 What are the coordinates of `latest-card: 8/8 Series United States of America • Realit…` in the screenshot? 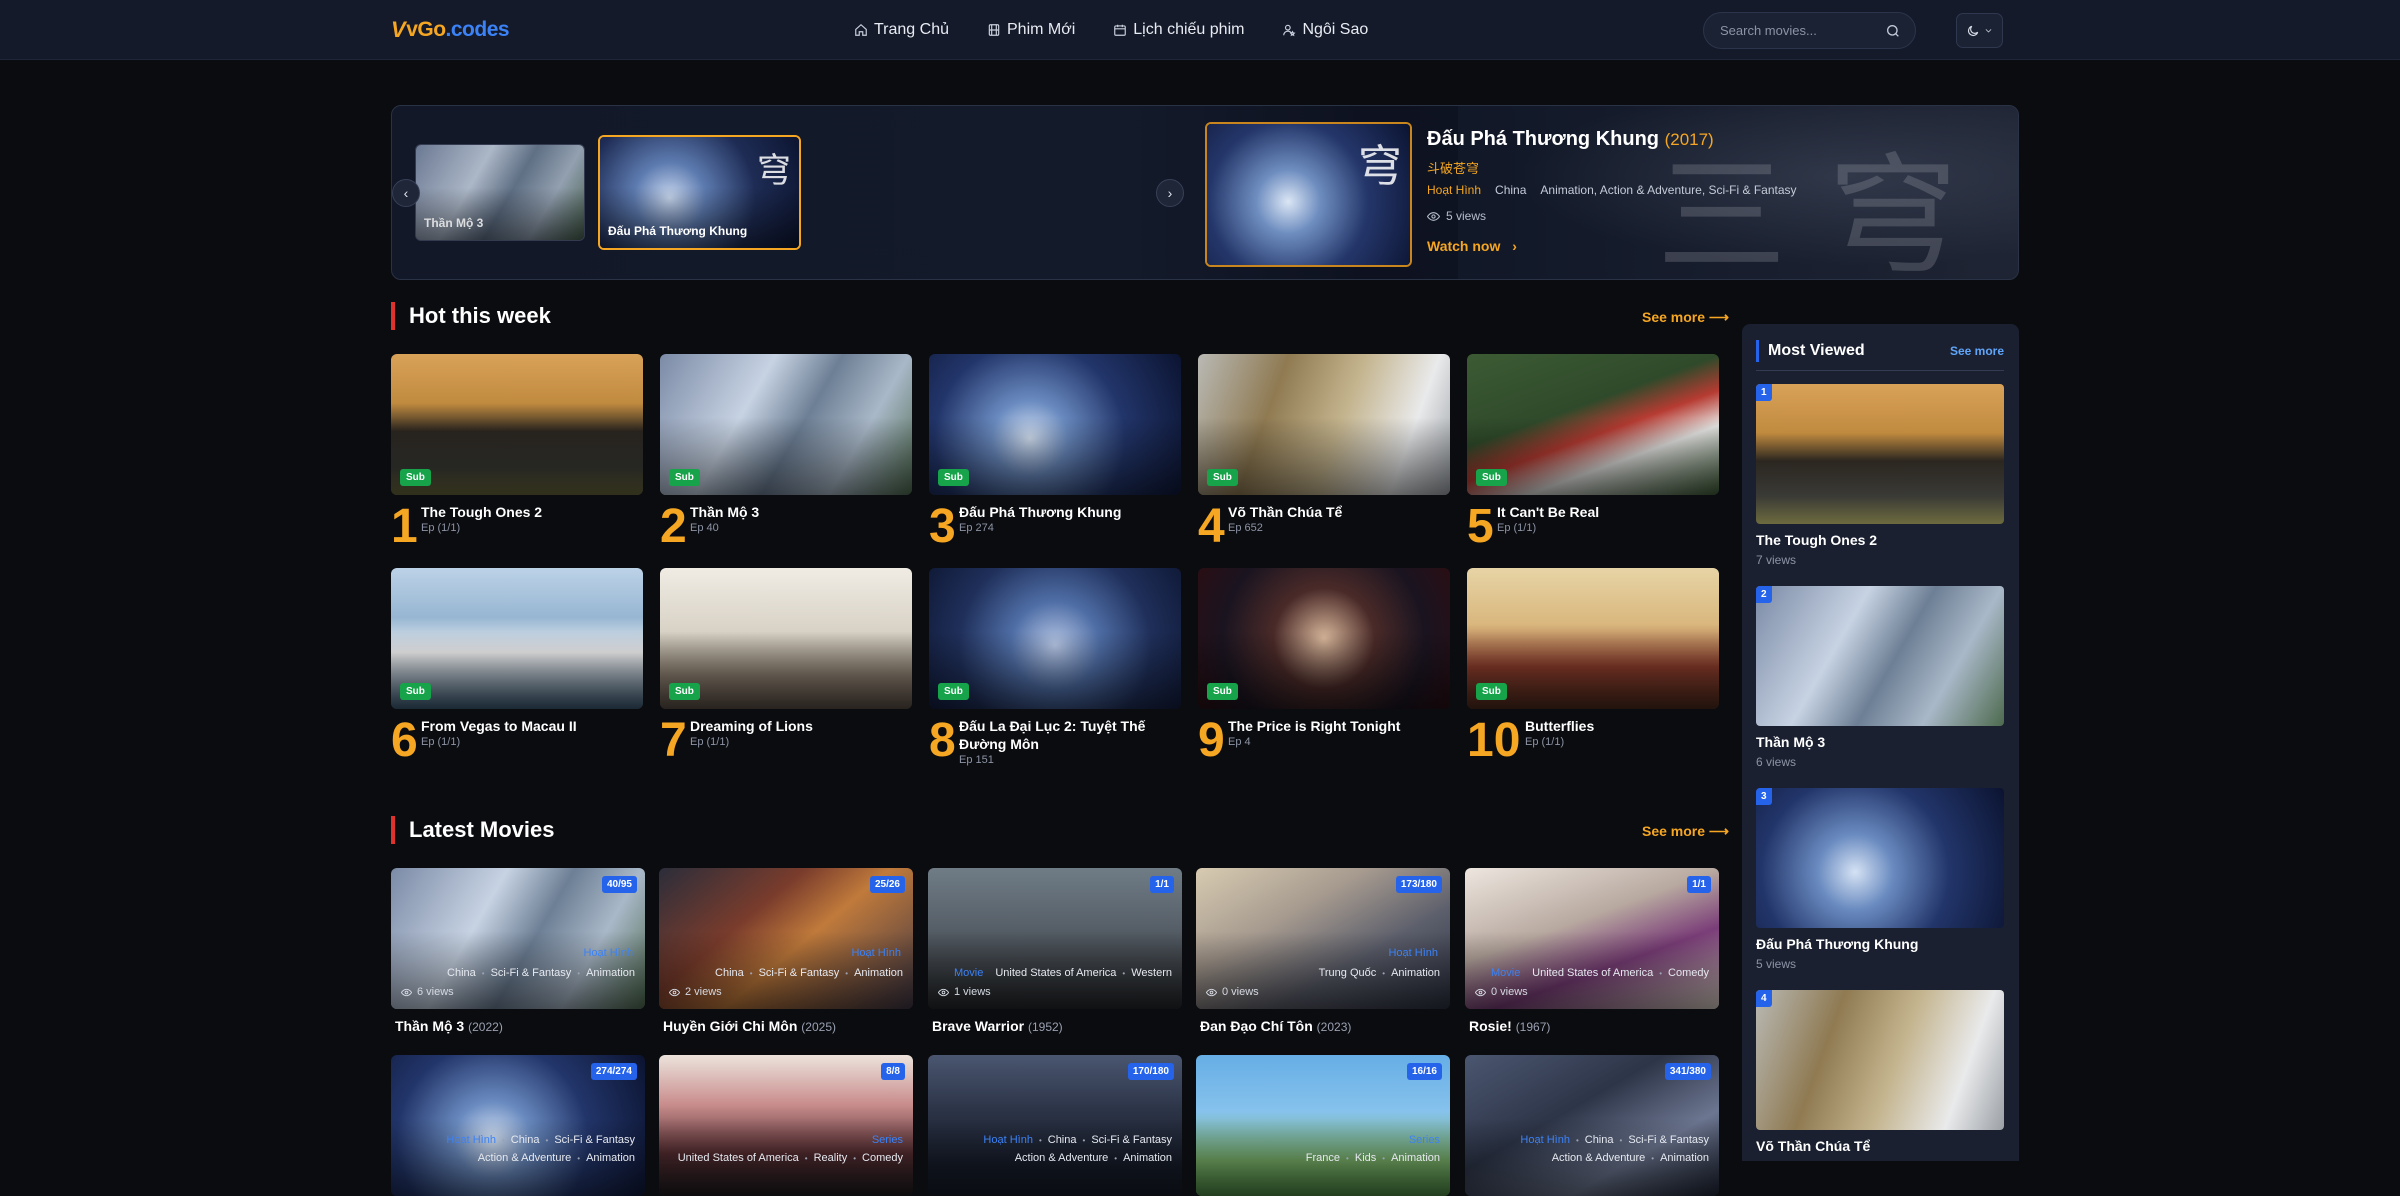 It's located at (786, 1125).